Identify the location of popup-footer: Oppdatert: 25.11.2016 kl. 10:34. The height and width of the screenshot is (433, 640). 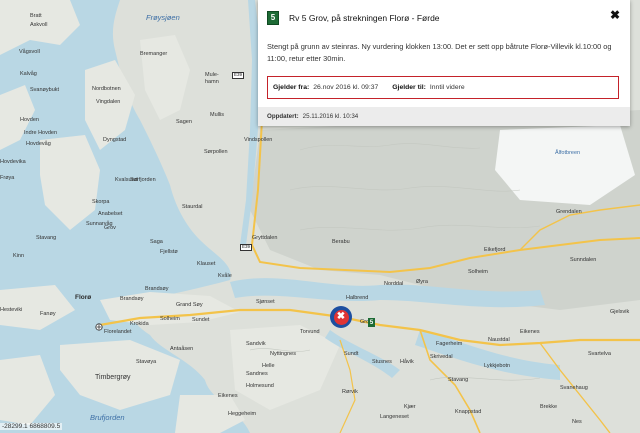
(444, 116).